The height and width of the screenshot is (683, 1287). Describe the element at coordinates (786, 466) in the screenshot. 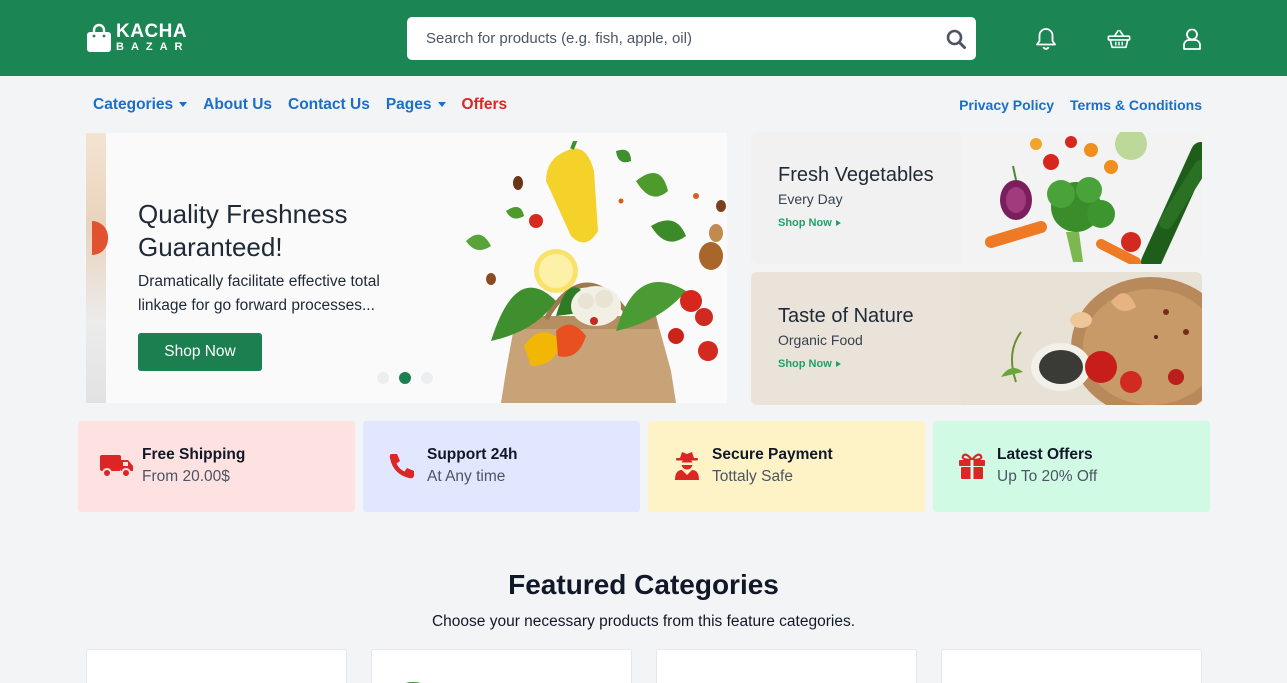

I see `feature-secure-payment: Secure Payment Tottaly Safe` at that location.